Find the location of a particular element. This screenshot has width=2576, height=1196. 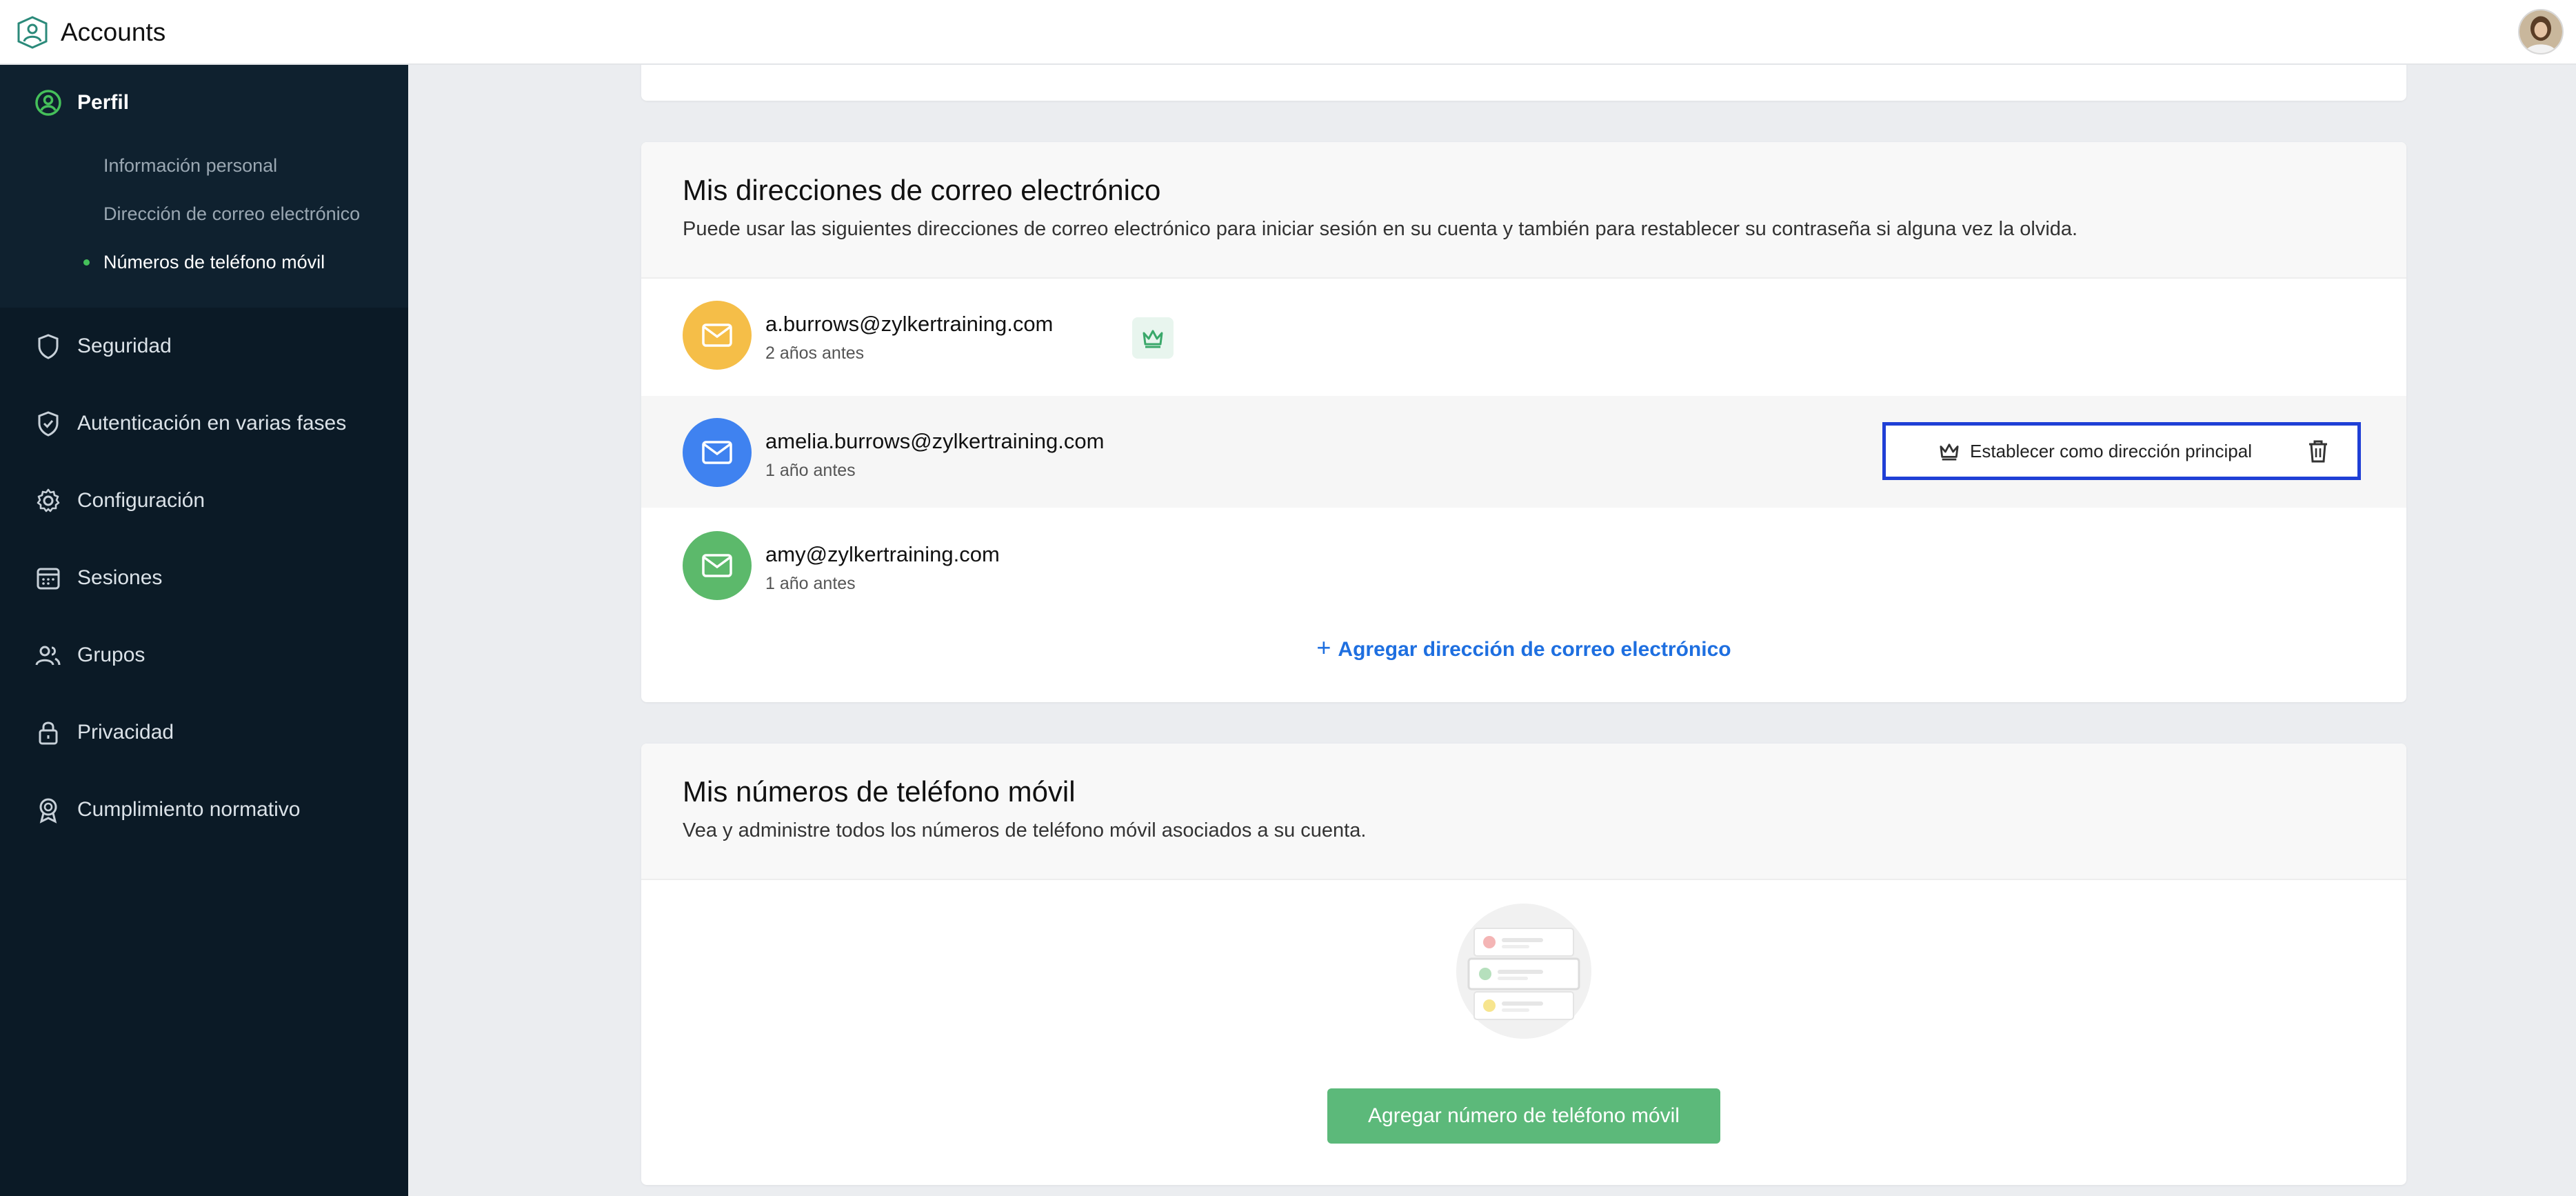

sidebar-item-perfil: Perfil is located at coordinates (204, 103).